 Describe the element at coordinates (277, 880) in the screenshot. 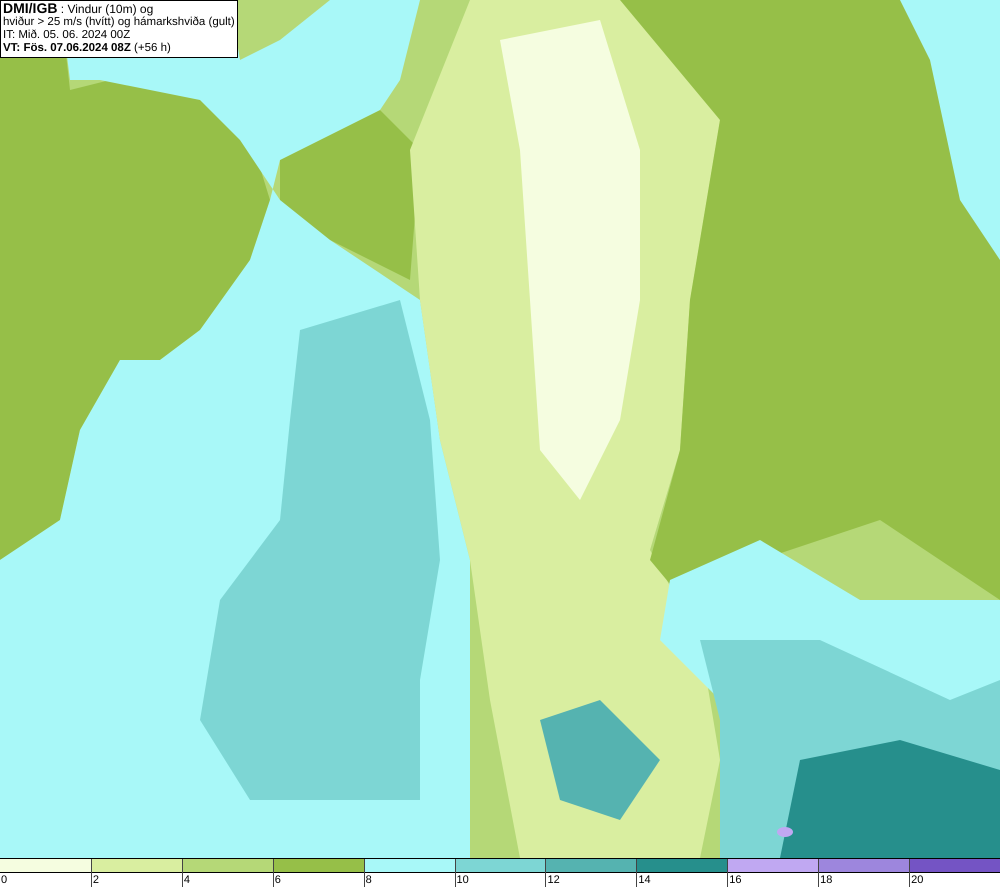

I see `legend-label: 6` at that location.